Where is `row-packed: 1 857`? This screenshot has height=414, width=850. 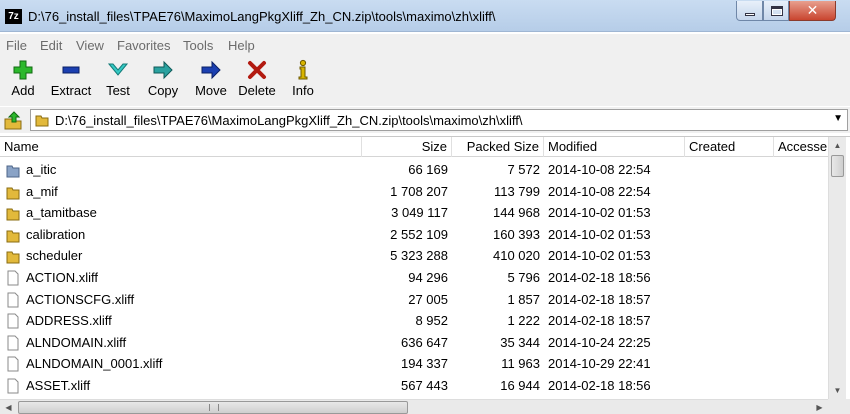 row-packed: 1 857 is located at coordinates (523, 299).